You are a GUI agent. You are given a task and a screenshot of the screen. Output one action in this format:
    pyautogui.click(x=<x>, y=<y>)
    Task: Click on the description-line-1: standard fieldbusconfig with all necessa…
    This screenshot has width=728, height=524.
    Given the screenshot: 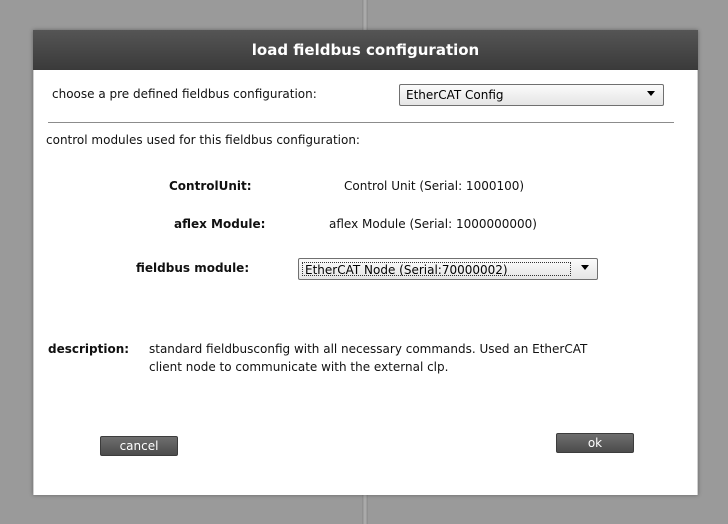 What is the action you would take?
    pyautogui.click(x=368, y=349)
    